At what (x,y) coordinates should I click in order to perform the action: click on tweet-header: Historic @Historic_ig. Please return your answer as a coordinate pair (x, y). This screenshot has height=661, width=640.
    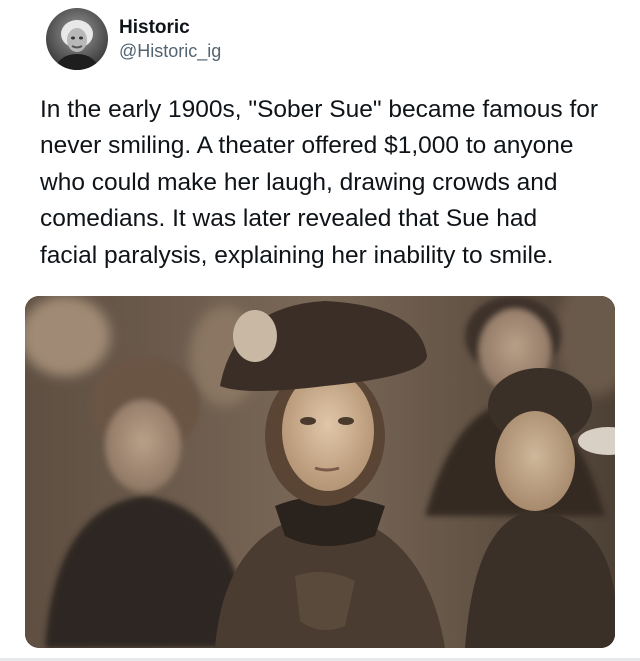
    Looking at the image, I should click on (133, 39).